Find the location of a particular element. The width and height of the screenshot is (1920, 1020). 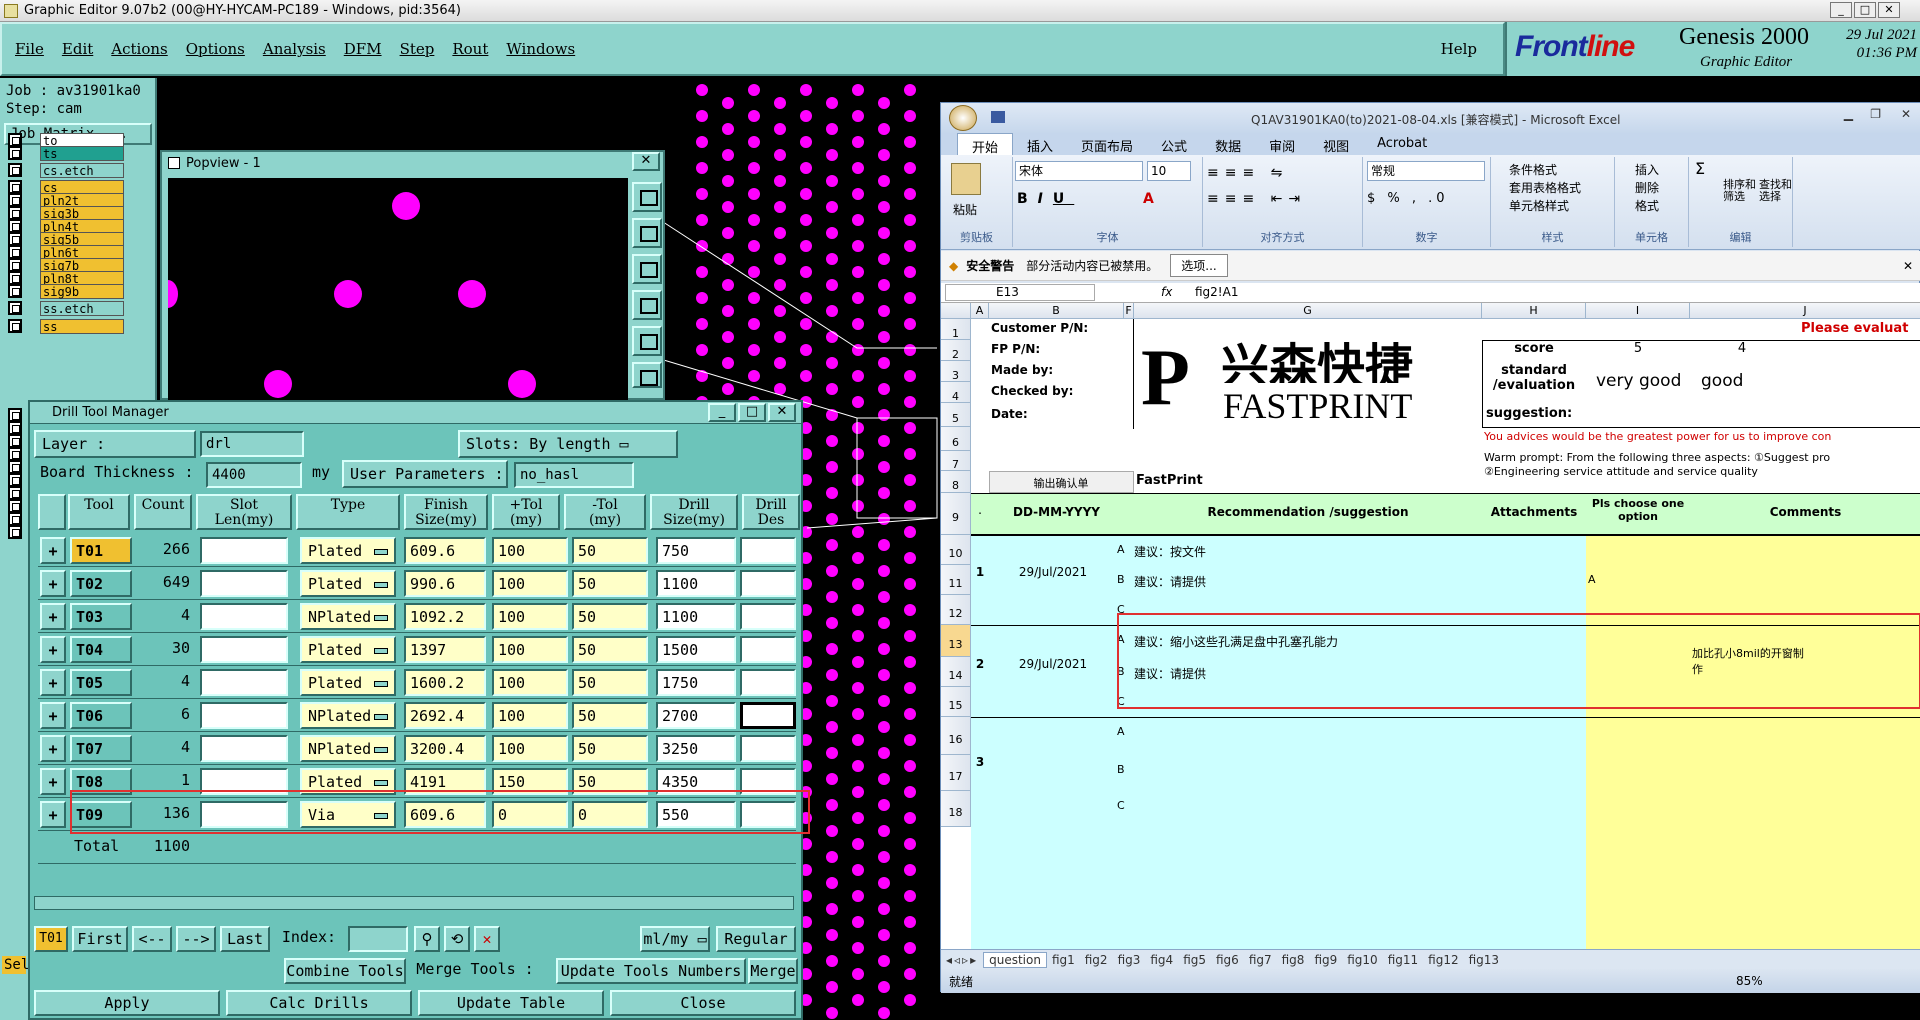

tab-data: 数据 is located at coordinates (1228, 144).